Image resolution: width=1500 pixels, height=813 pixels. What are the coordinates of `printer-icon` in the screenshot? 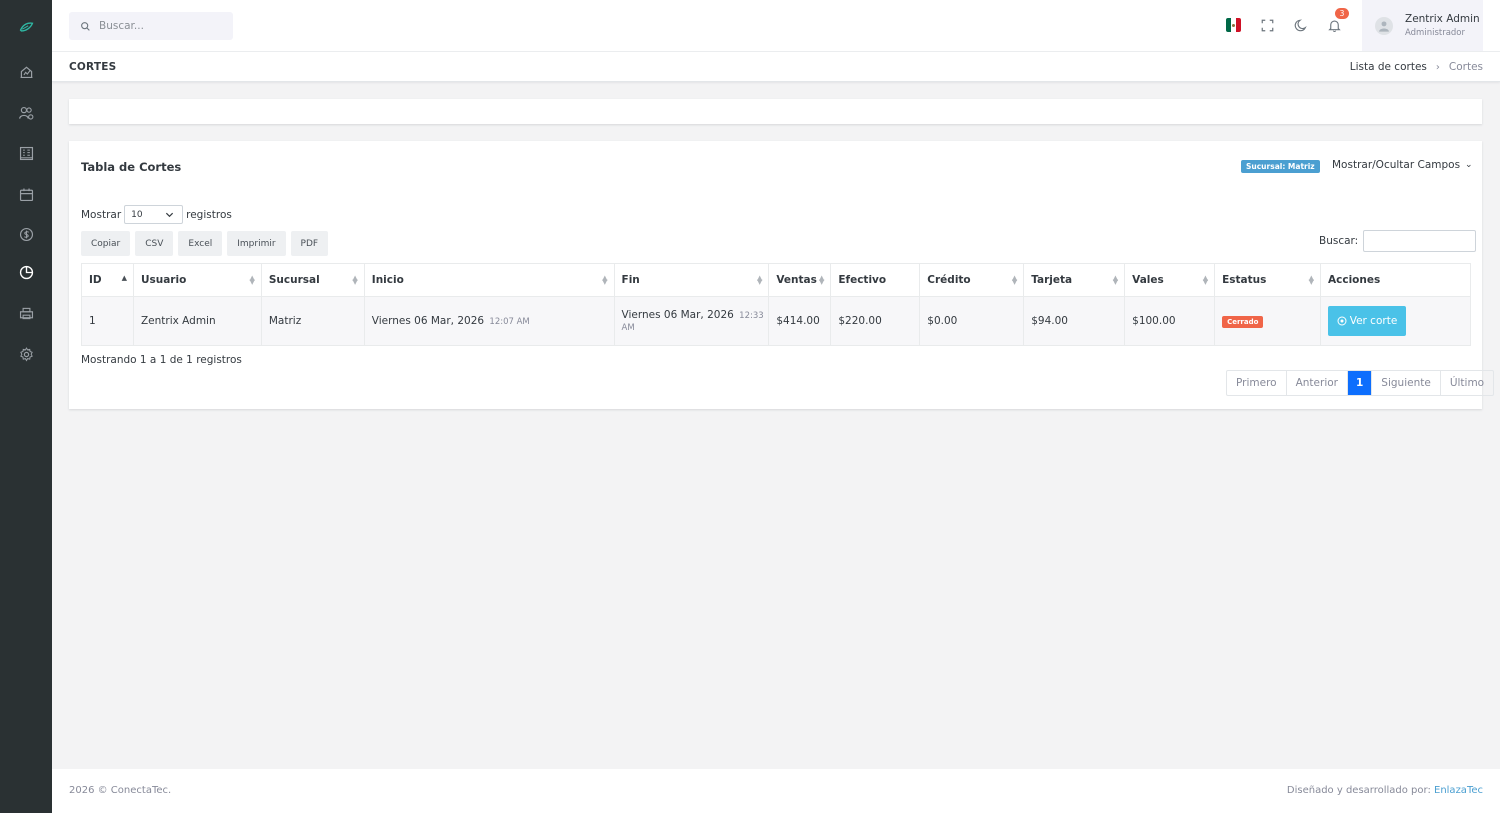 It's located at (26, 313).